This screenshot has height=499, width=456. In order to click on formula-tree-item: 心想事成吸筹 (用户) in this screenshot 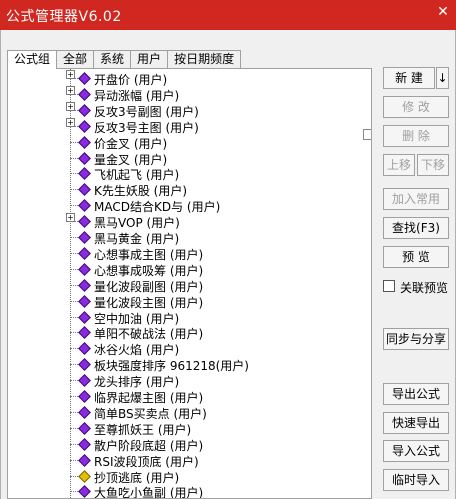, I will do `click(188, 269)`.